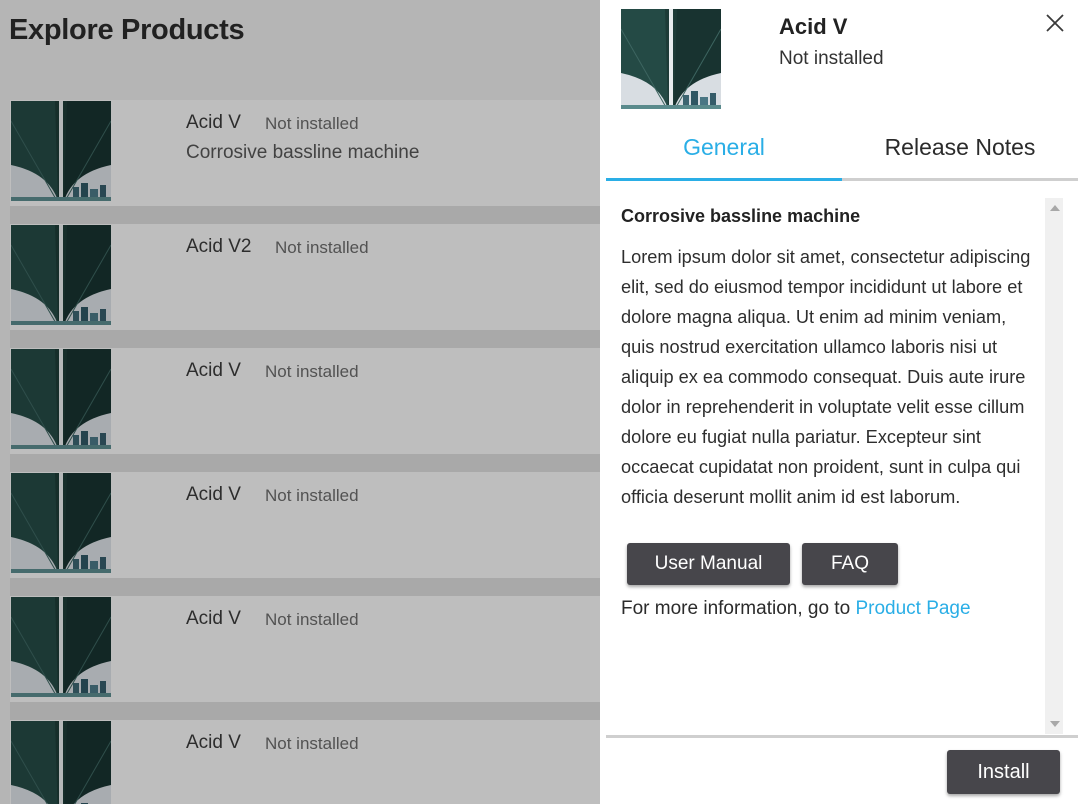  What do you see at coordinates (708, 564) in the screenshot?
I see `user-manual-button: User Manual` at bounding box center [708, 564].